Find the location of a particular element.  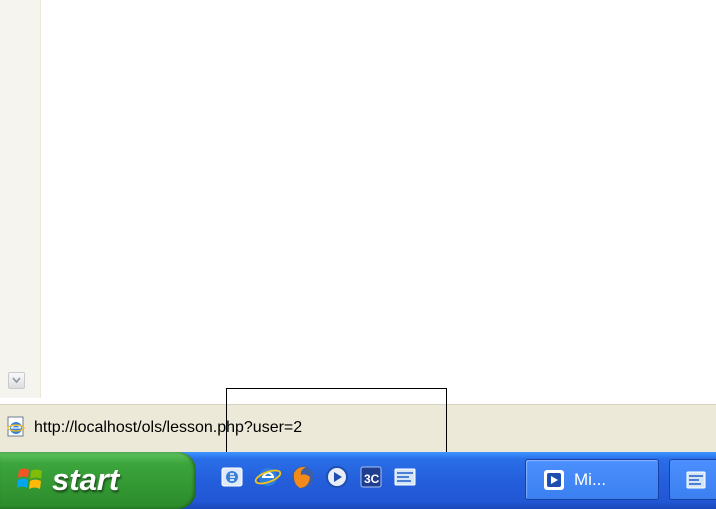

ie-page-icon is located at coordinates (16, 426).